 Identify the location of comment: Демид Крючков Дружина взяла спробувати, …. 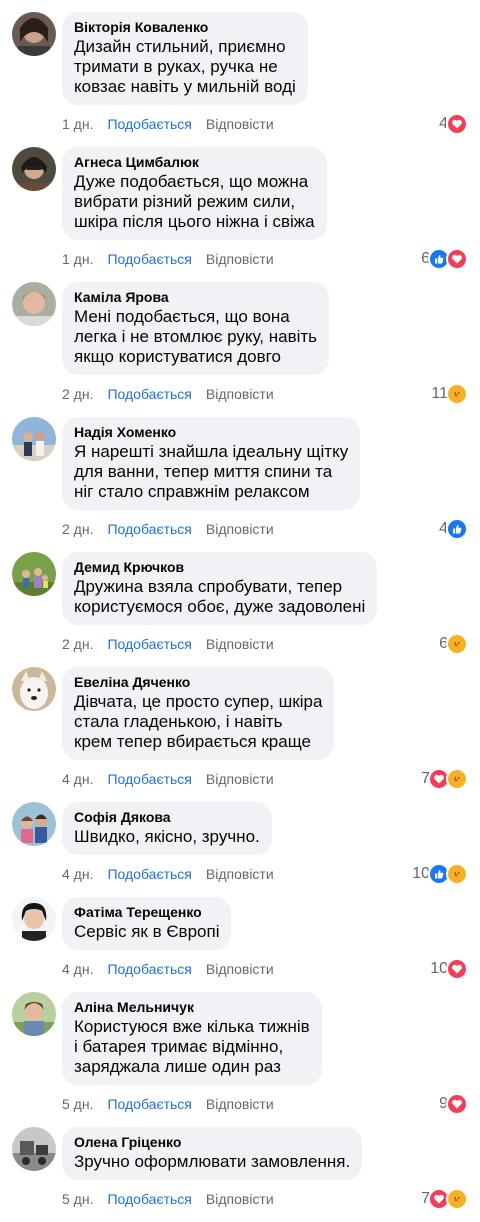
(240, 609).